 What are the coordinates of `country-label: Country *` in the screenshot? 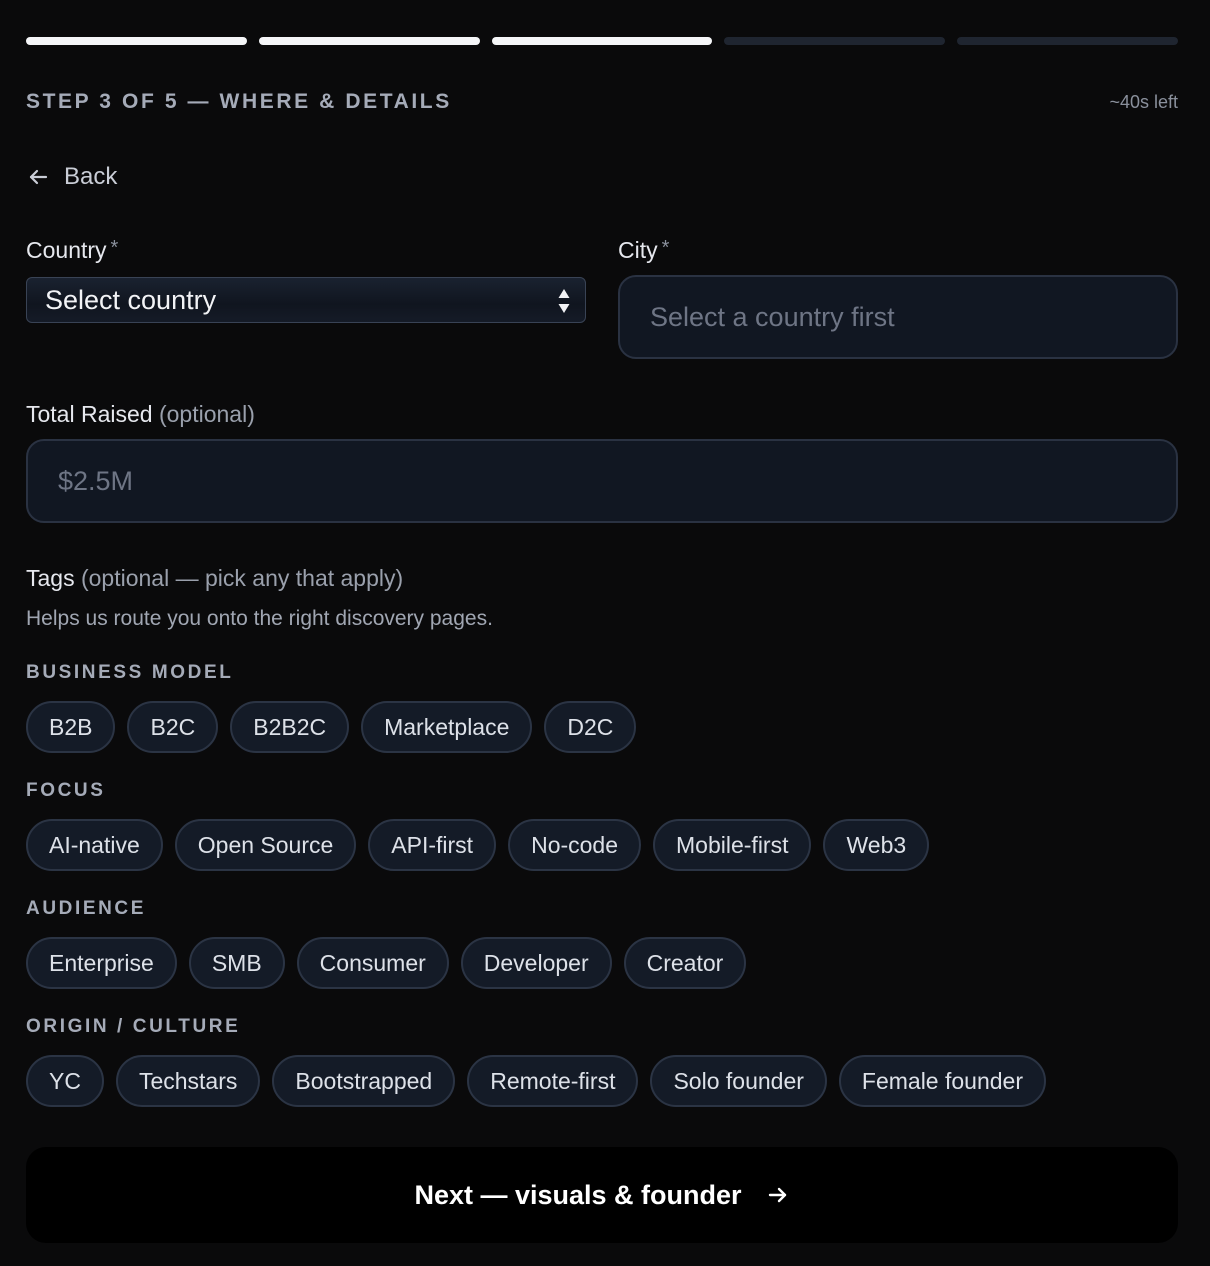 It's located at (72, 250).